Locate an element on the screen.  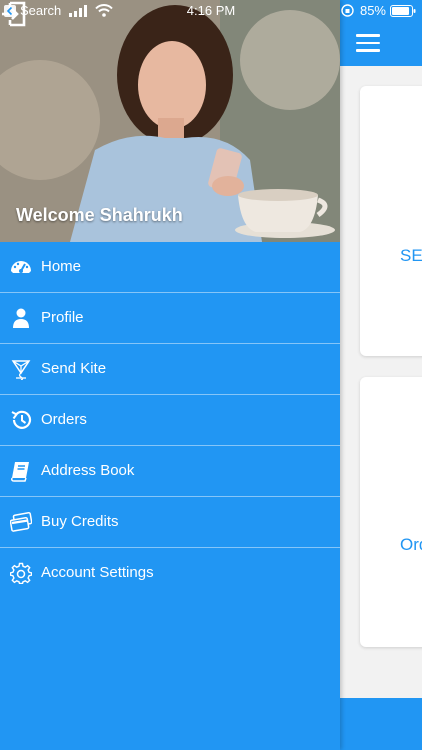
kite-icon is located at coordinates (21, 370).